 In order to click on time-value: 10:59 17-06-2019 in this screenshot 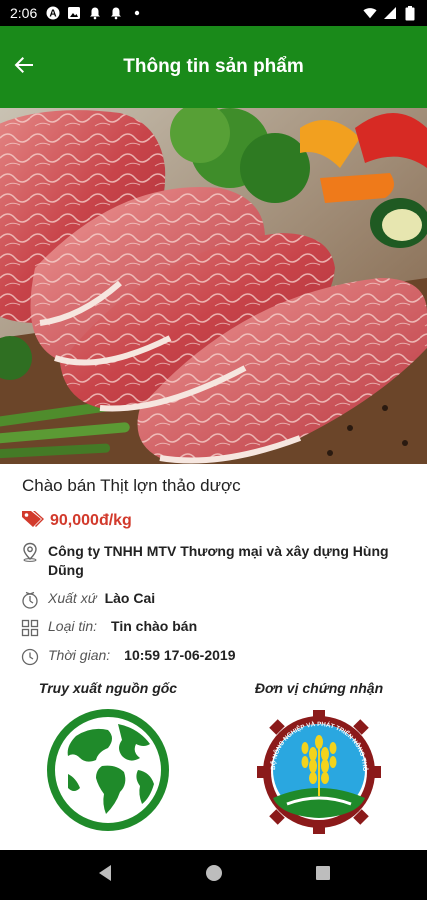, I will do `click(180, 655)`.